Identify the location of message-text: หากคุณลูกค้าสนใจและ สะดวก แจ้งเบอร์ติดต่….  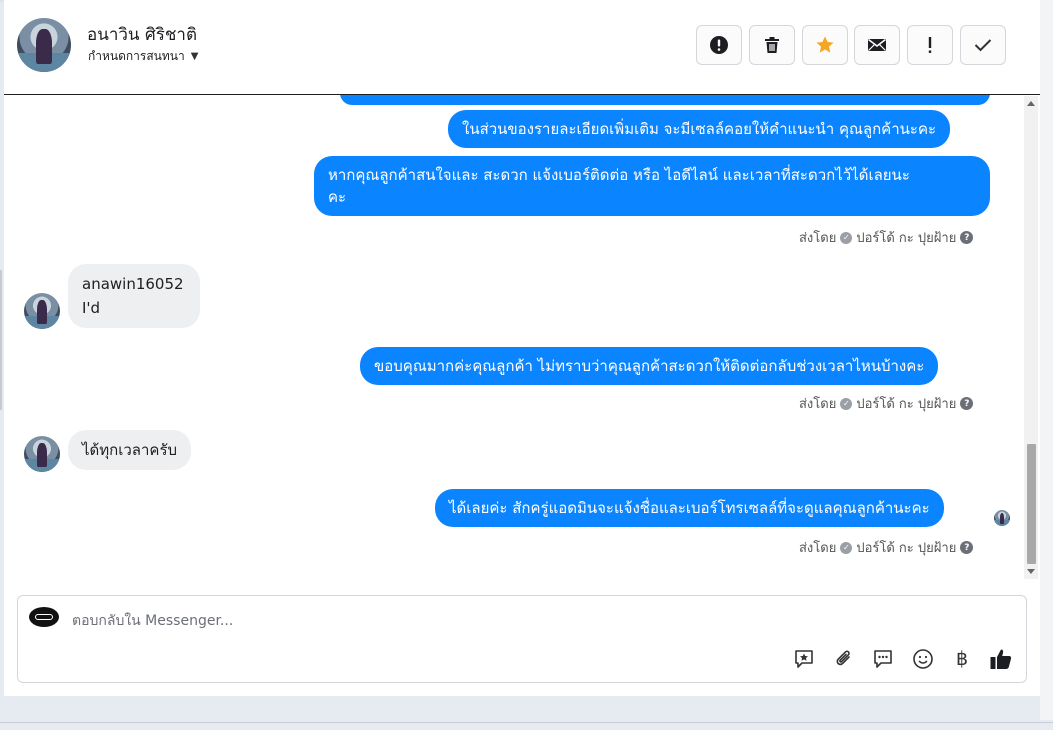
(619, 175).